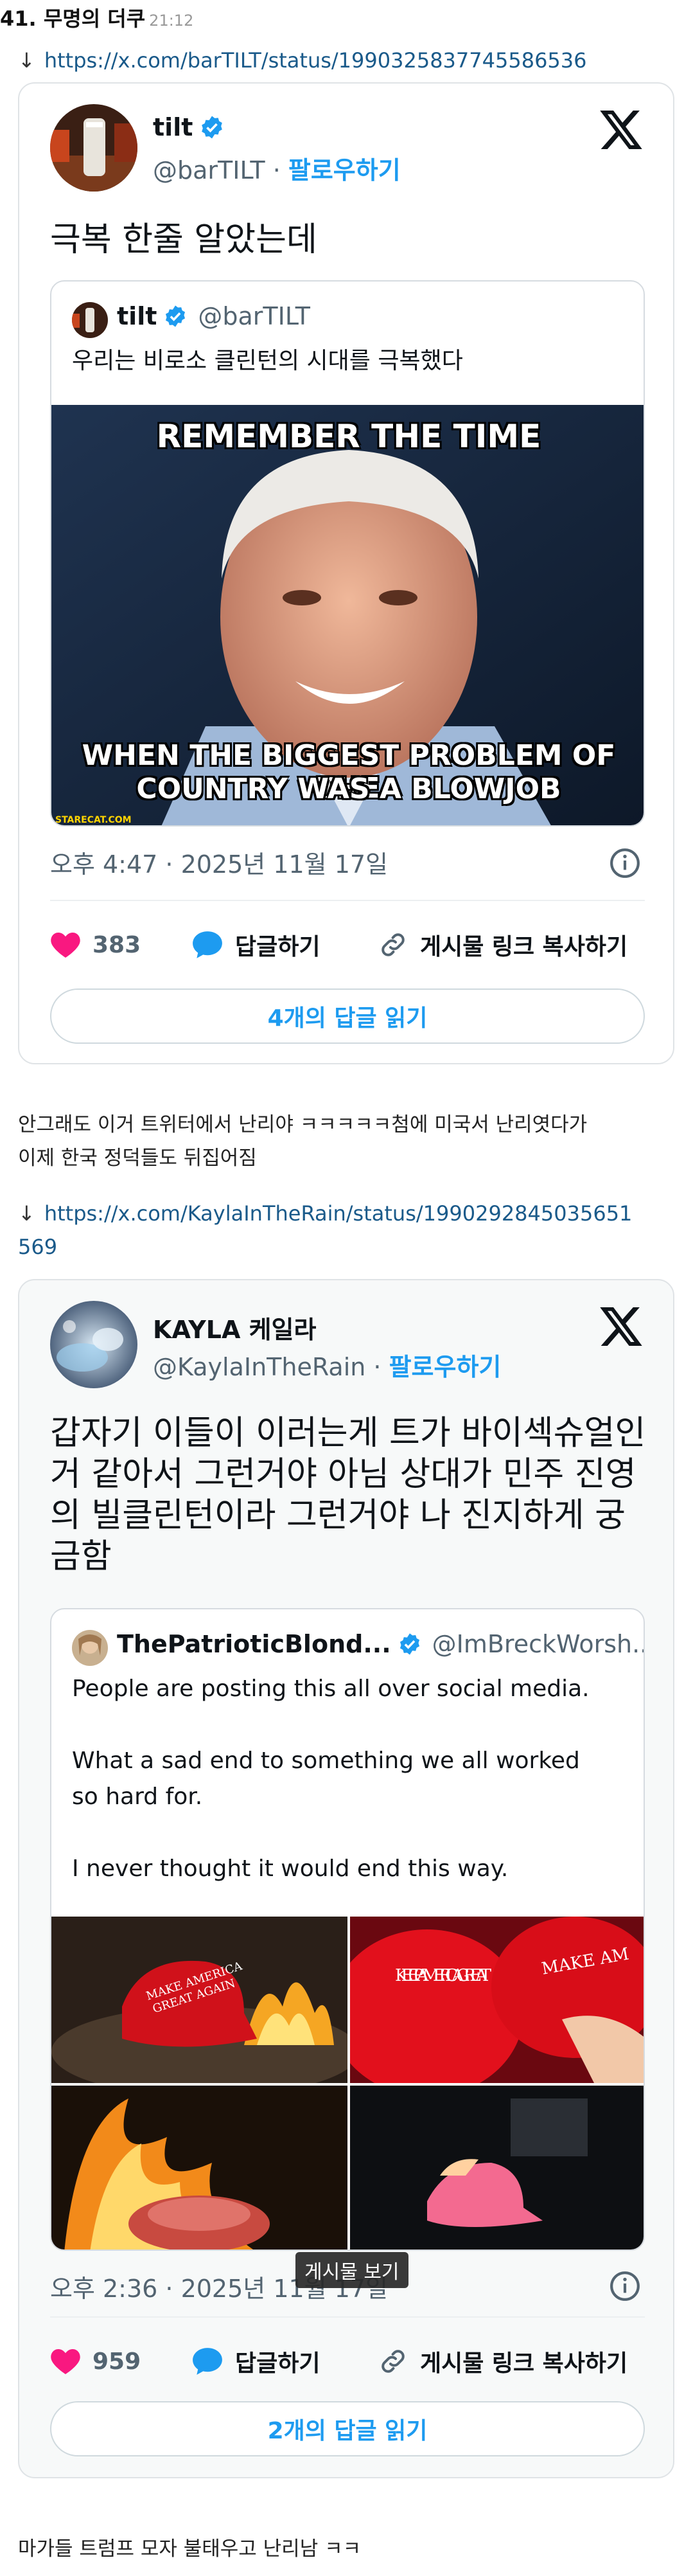  Describe the element at coordinates (349, 436) in the screenshot. I see `meme-top-text: REMEMBER THE TIME` at that location.